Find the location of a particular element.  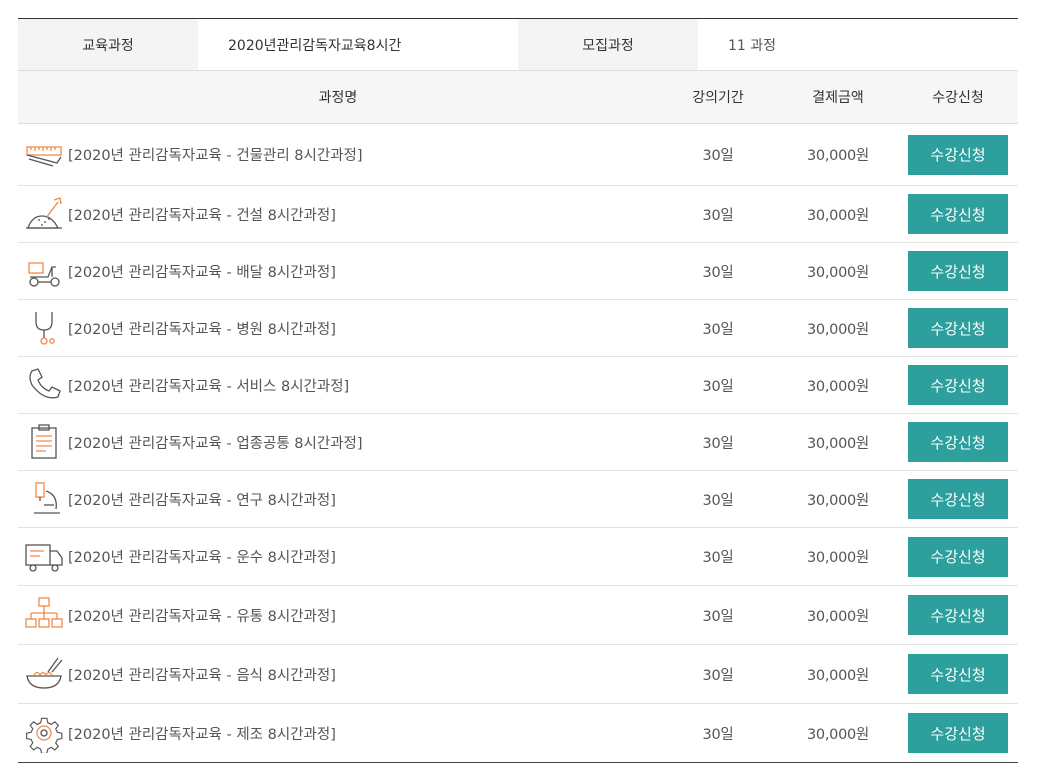

course-cell: [2020년 관리감독자교육 - 서비스 8시간과정] is located at coordinates (338, 385).